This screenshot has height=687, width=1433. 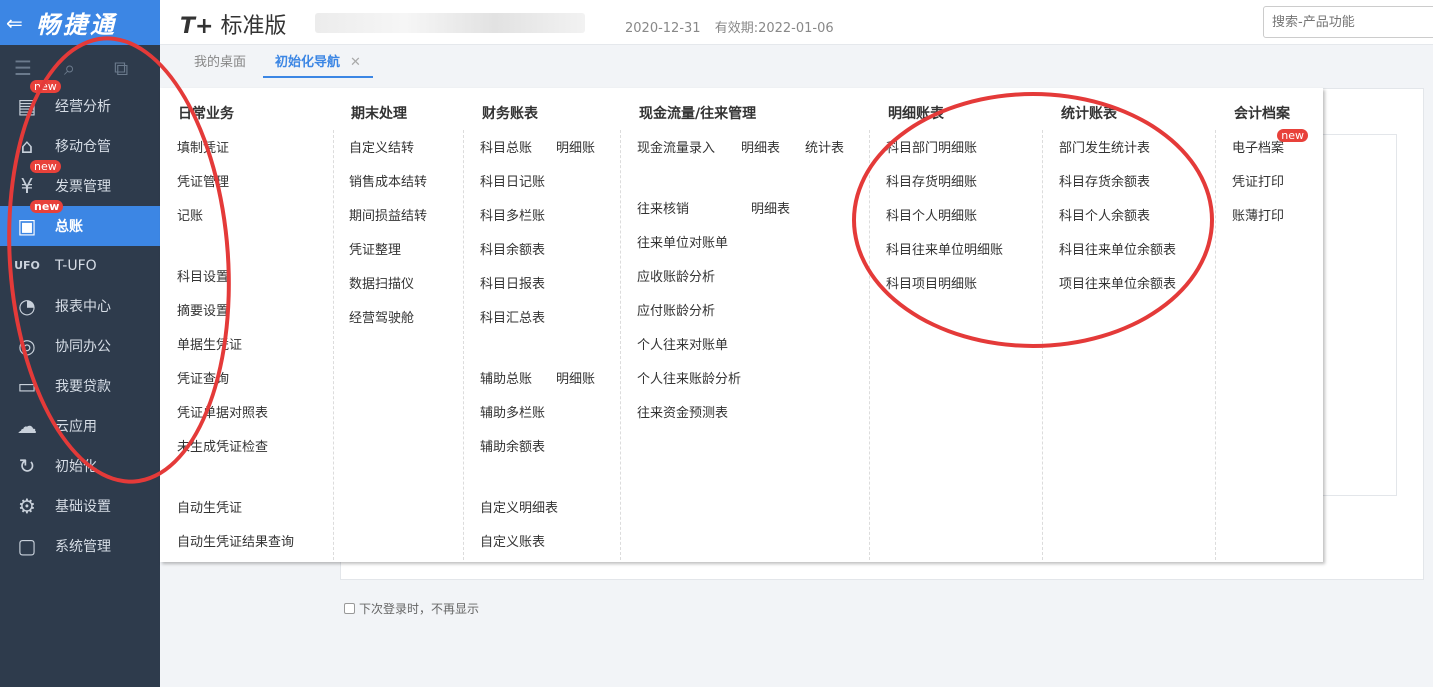 What do you see at coordinates (512, 282) in the screenshot?
I see `menu-item: 科目日报表` at bounding box center [512, 282].